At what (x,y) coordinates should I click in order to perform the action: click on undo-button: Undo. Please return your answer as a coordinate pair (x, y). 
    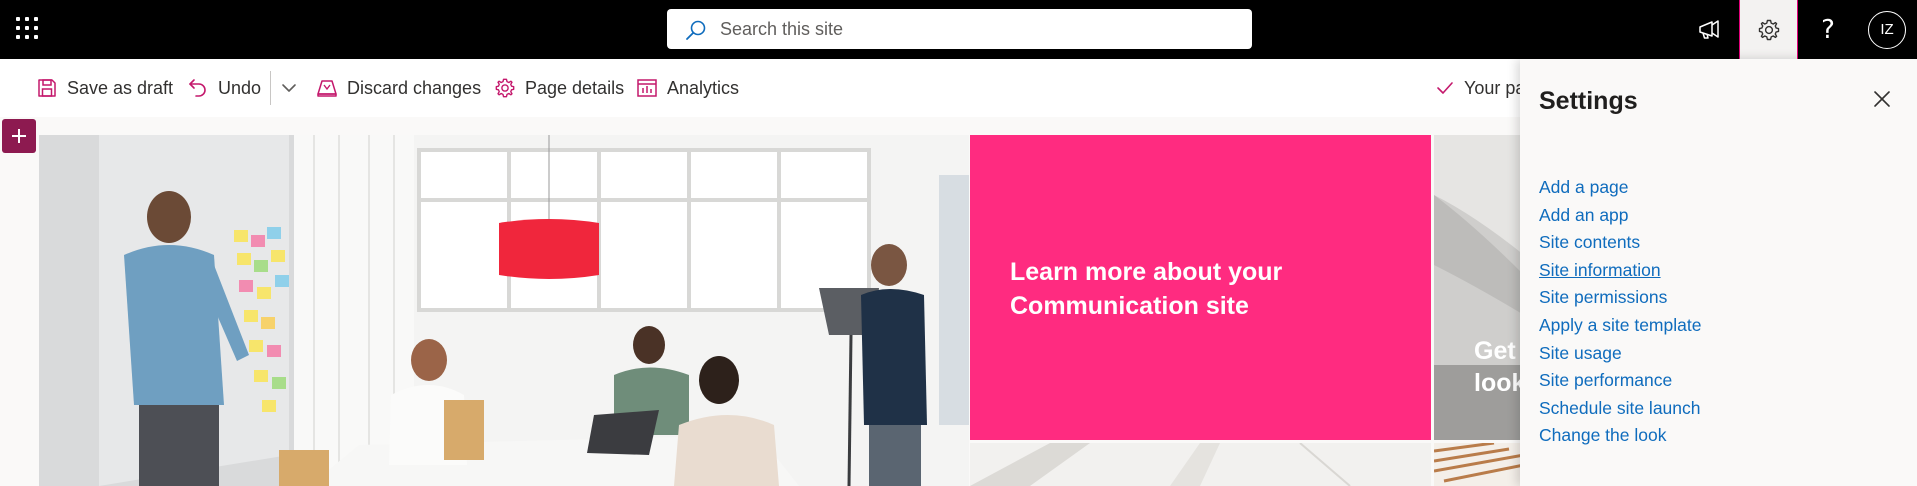
    Looking at the image, I should click on (224, 88).